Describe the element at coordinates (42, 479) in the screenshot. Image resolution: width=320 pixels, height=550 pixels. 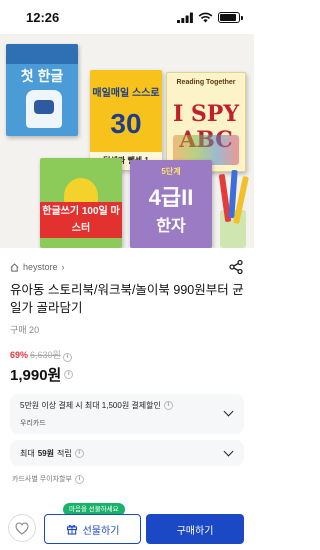
I see `card-free-installment-label: 카드사별 무이자할부` at that location.